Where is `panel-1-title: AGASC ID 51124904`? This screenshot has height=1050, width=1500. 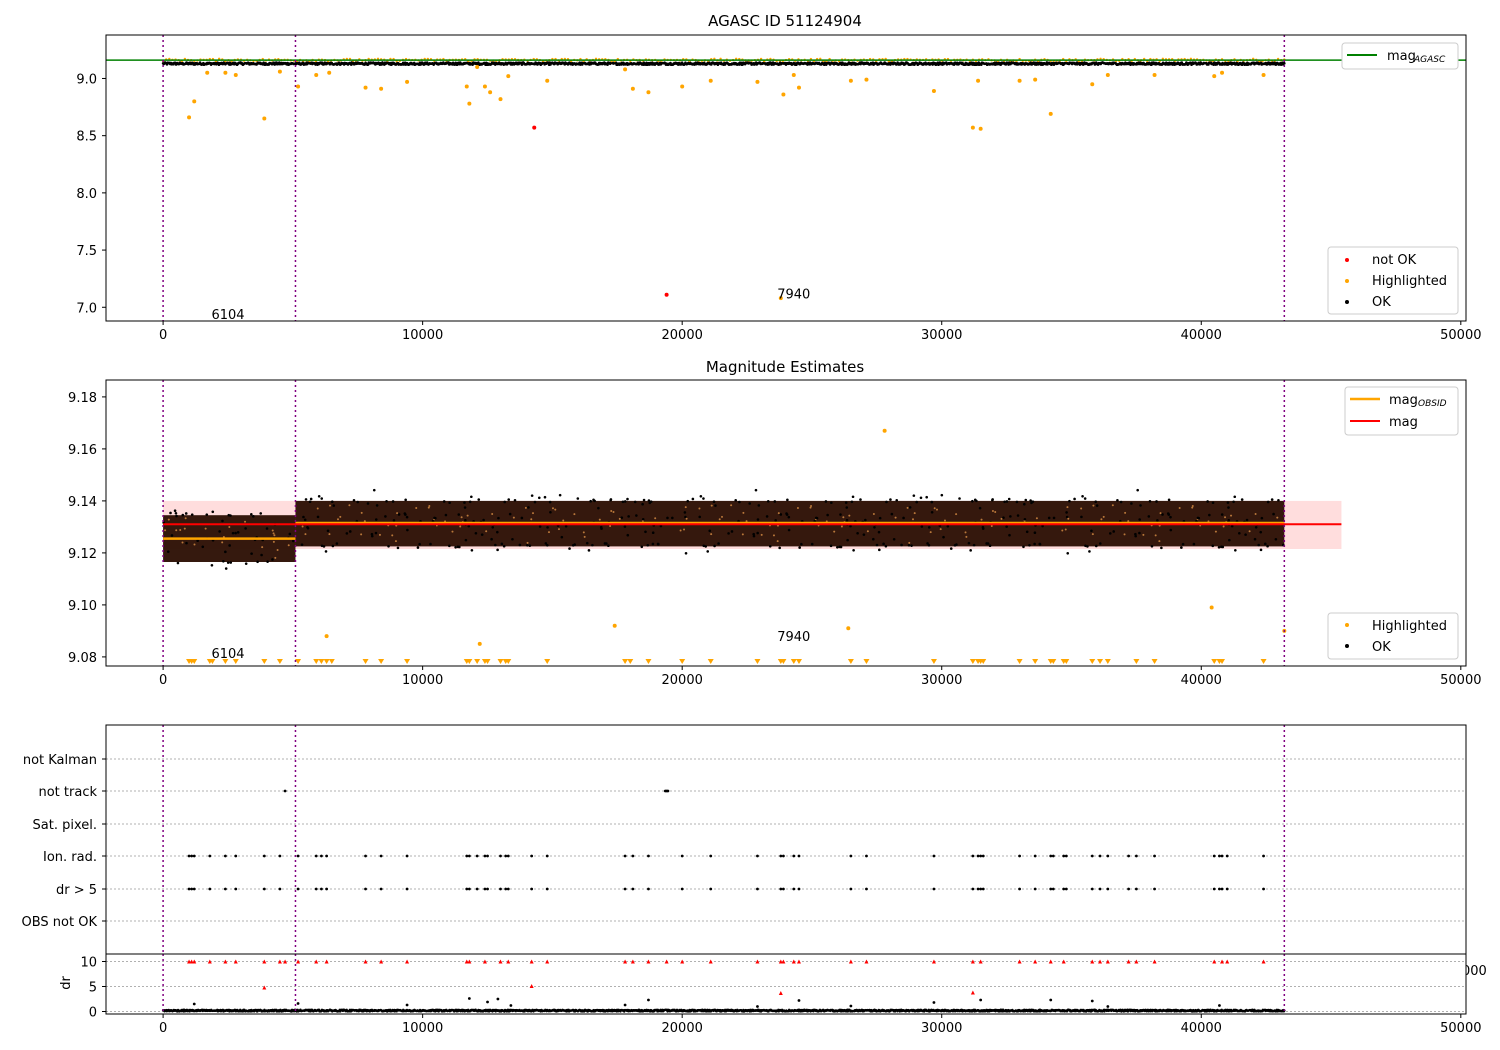
panel-1-title: AGASC ID 51124904 is located at coordinates (785, 21).